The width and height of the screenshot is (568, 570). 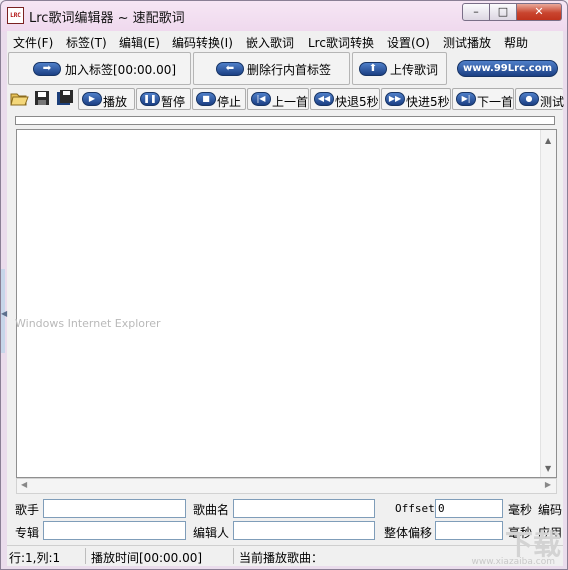 What do you see at coordinates (281, 558) in the screenshot?
I see `current-song: 当前播放歌曲：` at bounding box center [281, 558].